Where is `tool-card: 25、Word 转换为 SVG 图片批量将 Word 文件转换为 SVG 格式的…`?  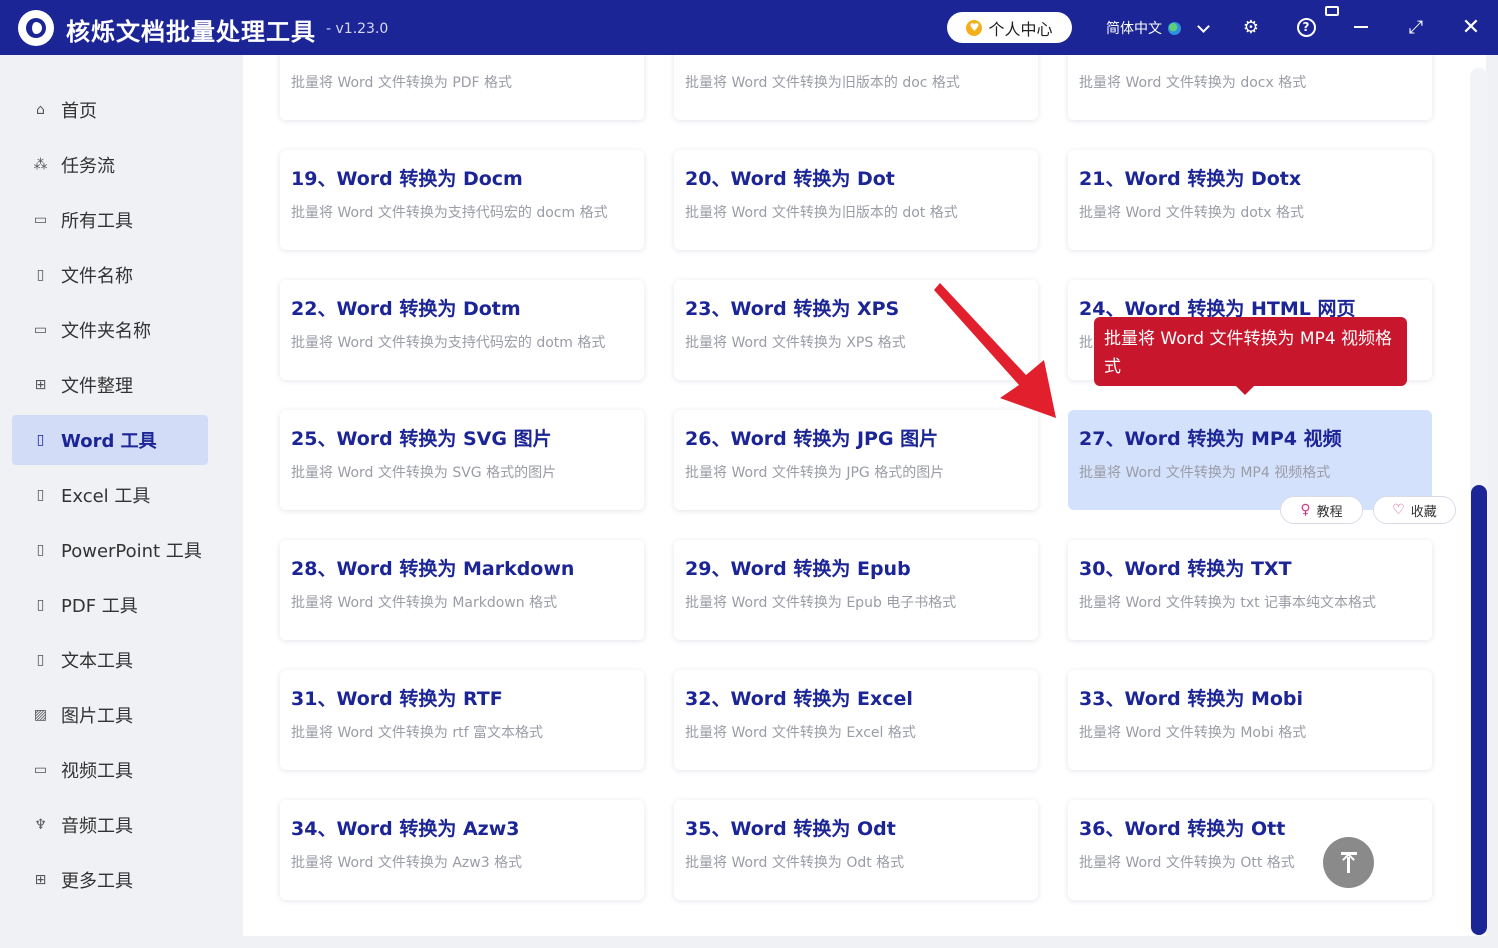 tool-card: 25、Word 转换为 SVG 图片批量将 Word 文件转换为 SVG 格式的… is located at coordinates (462, 460).